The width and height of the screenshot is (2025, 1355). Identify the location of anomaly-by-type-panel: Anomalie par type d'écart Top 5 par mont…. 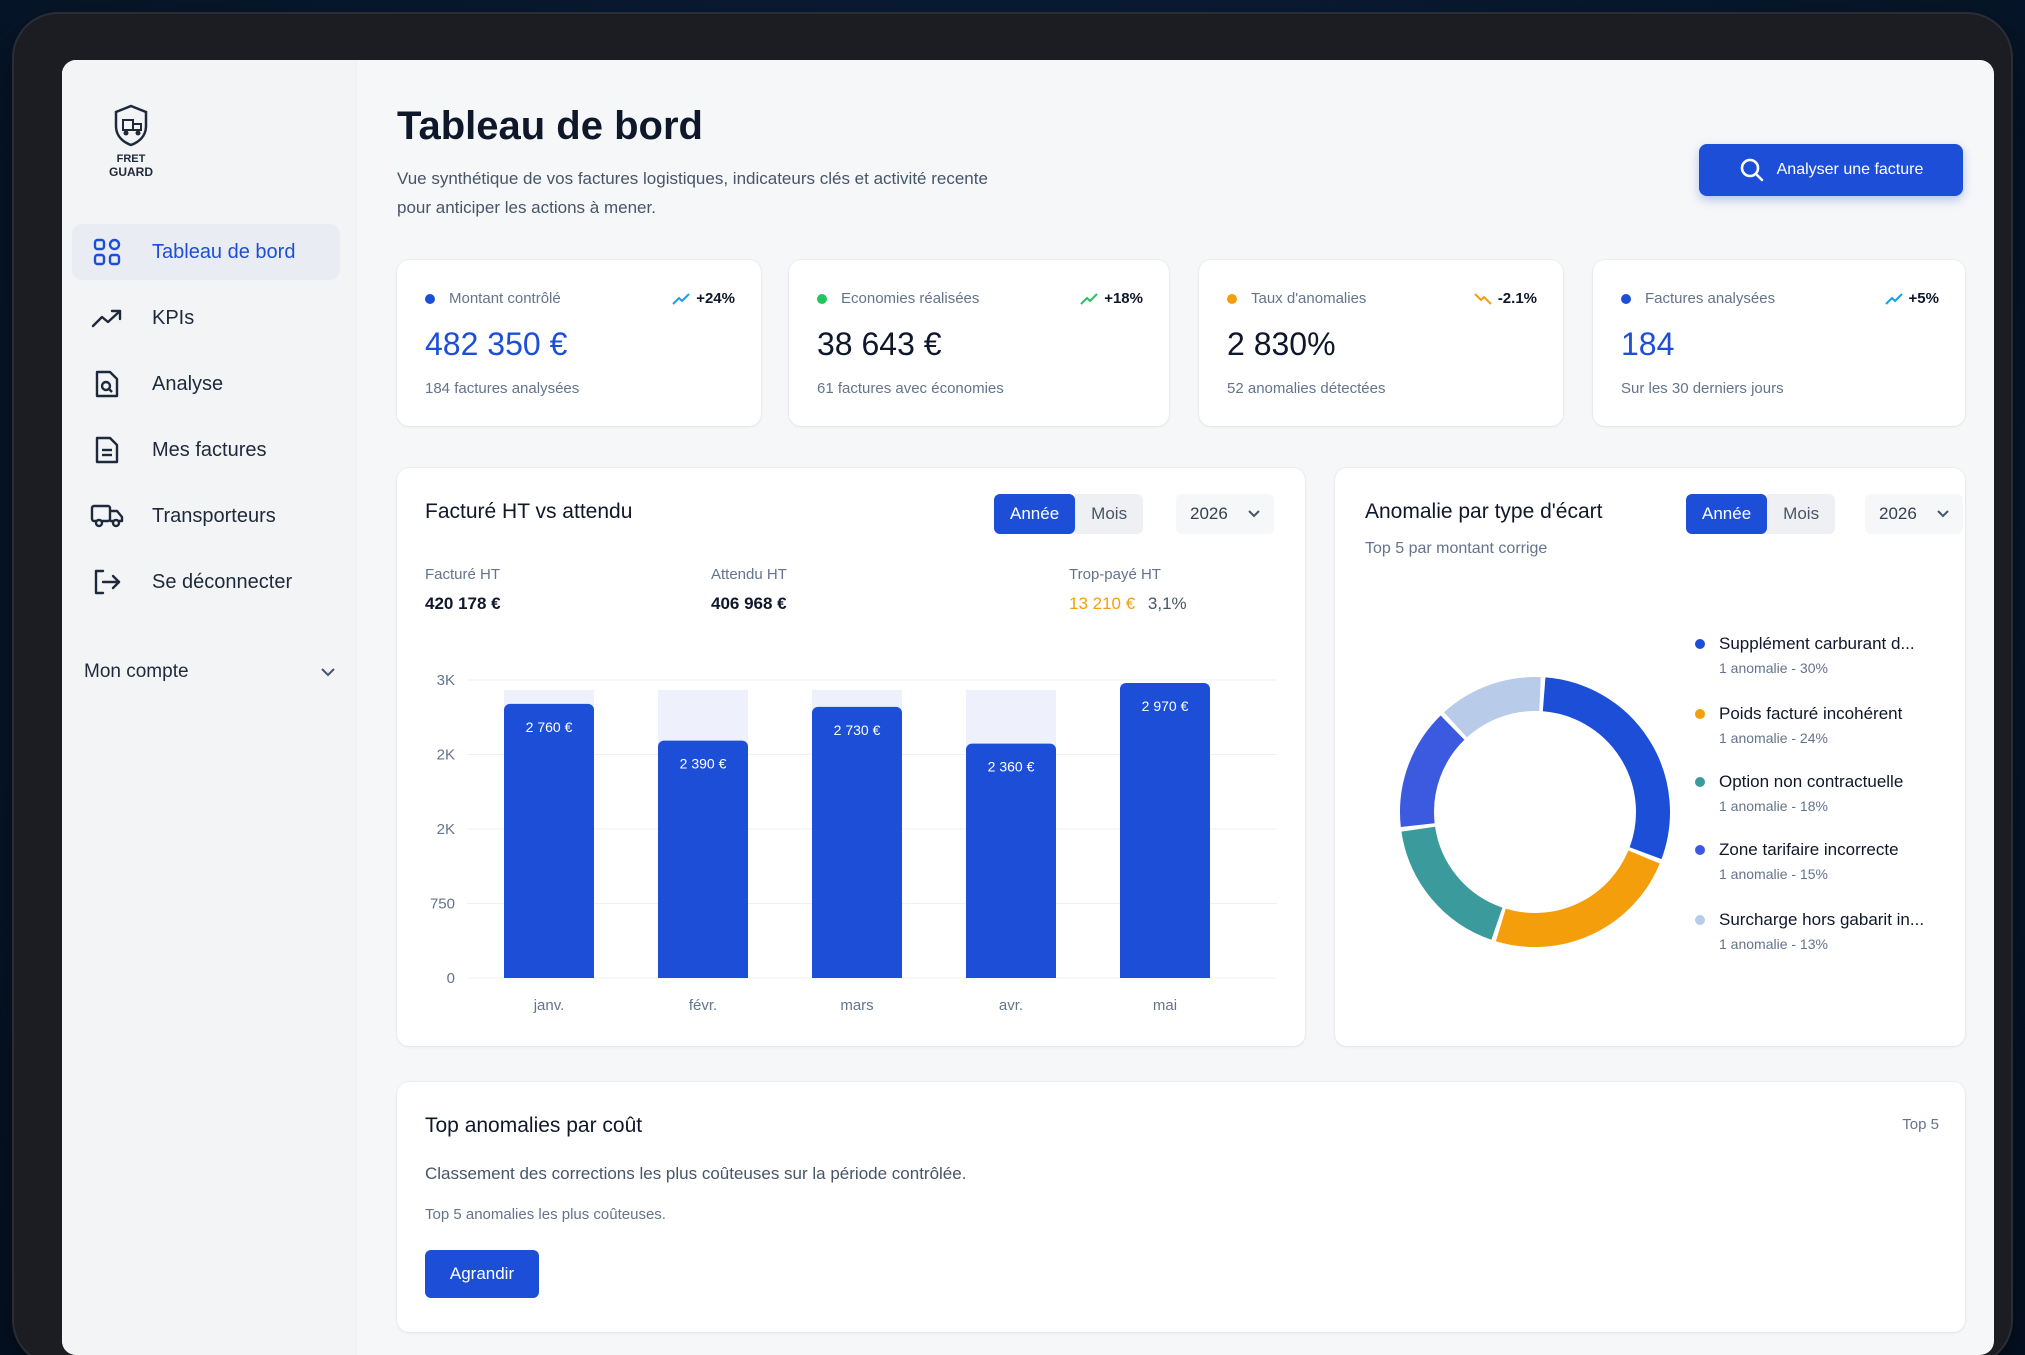
(1650, 757).